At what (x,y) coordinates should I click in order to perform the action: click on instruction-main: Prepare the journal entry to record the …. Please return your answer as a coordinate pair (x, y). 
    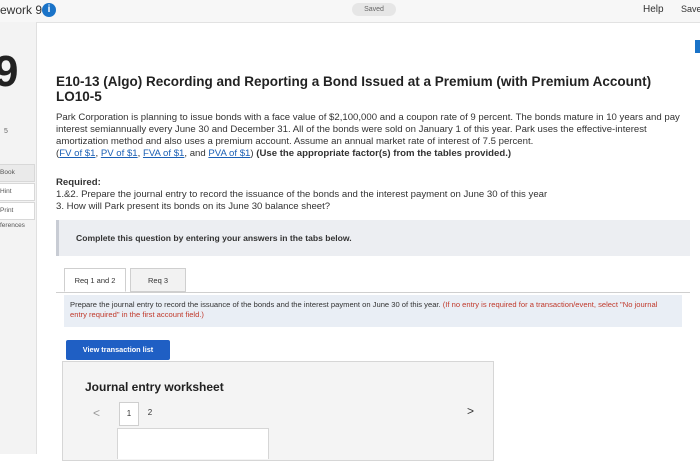
    Looking at the image, I should click on (255, 304).